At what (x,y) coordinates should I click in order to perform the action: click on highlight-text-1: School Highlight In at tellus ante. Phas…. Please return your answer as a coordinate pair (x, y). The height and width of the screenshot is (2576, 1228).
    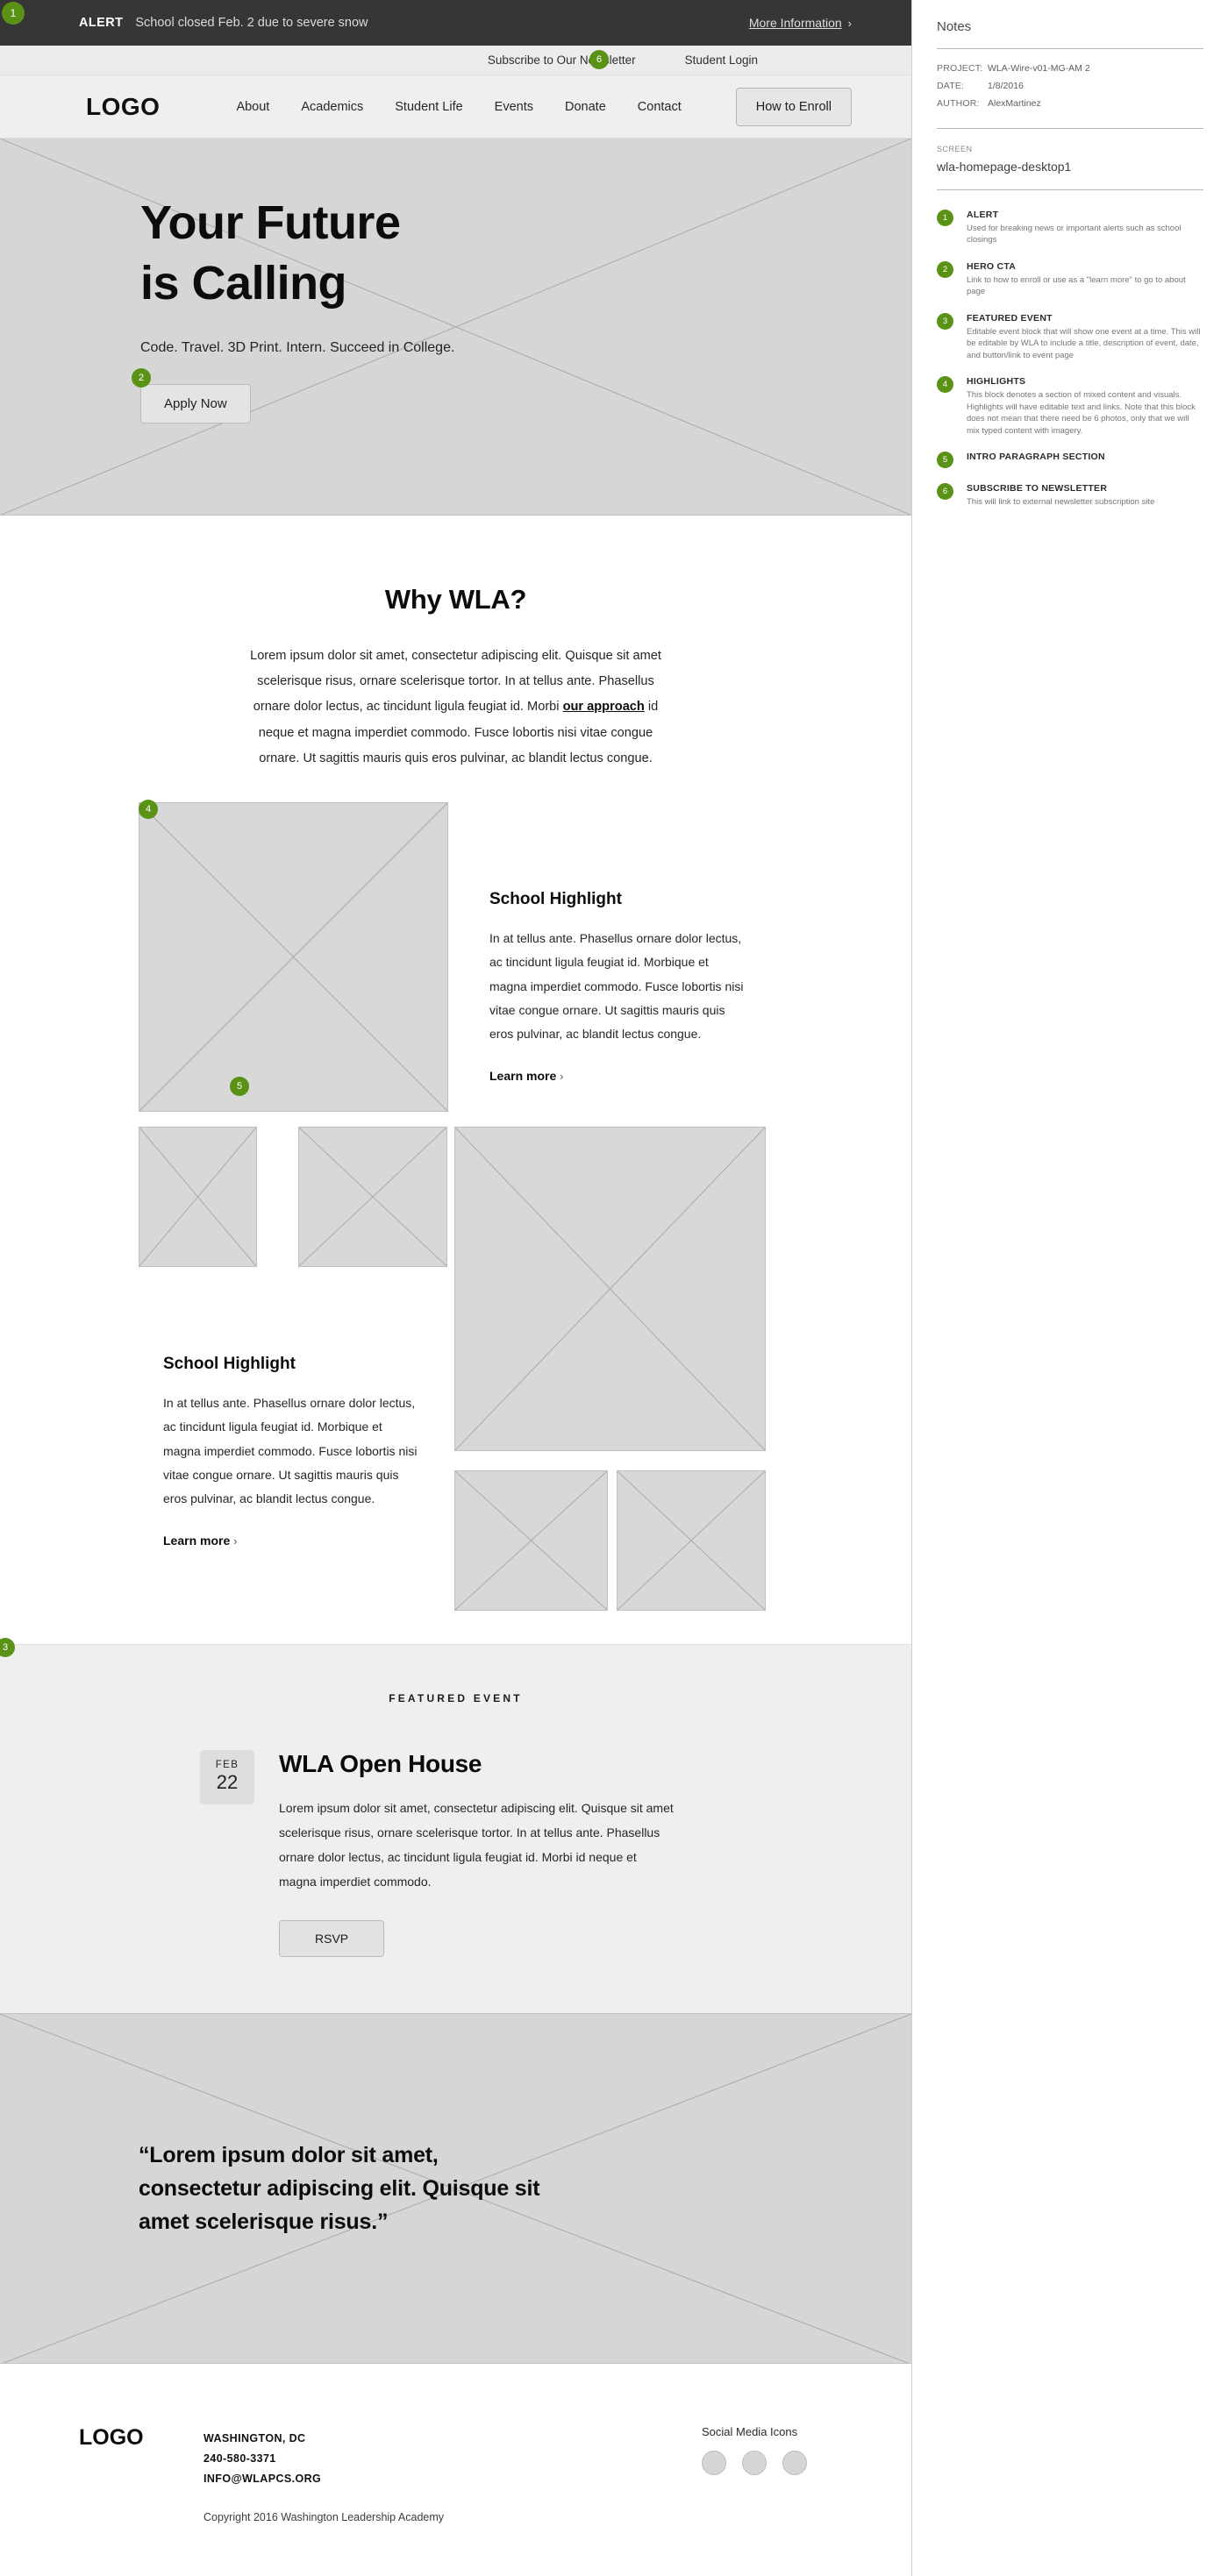
    Looking at the image, I should click on (616, 986).